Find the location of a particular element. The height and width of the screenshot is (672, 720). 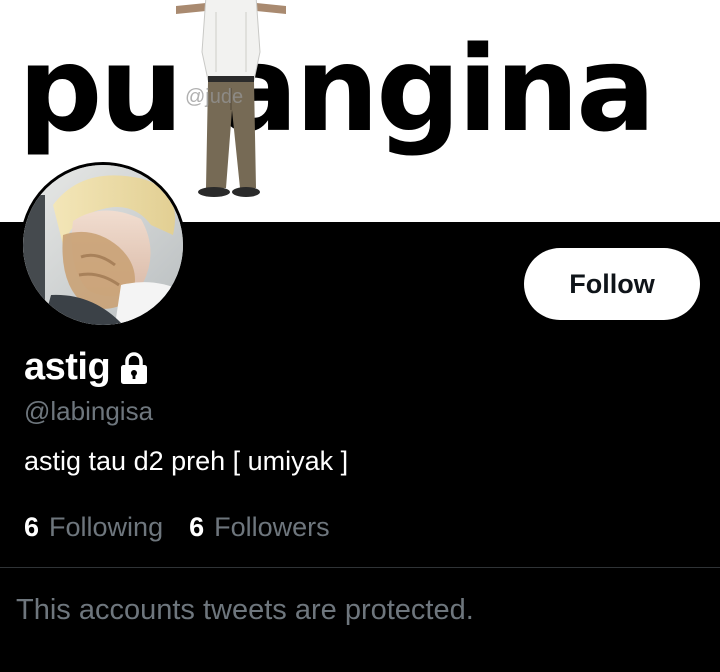

following-stat: 6 Following is located at coordinates (93, 527).